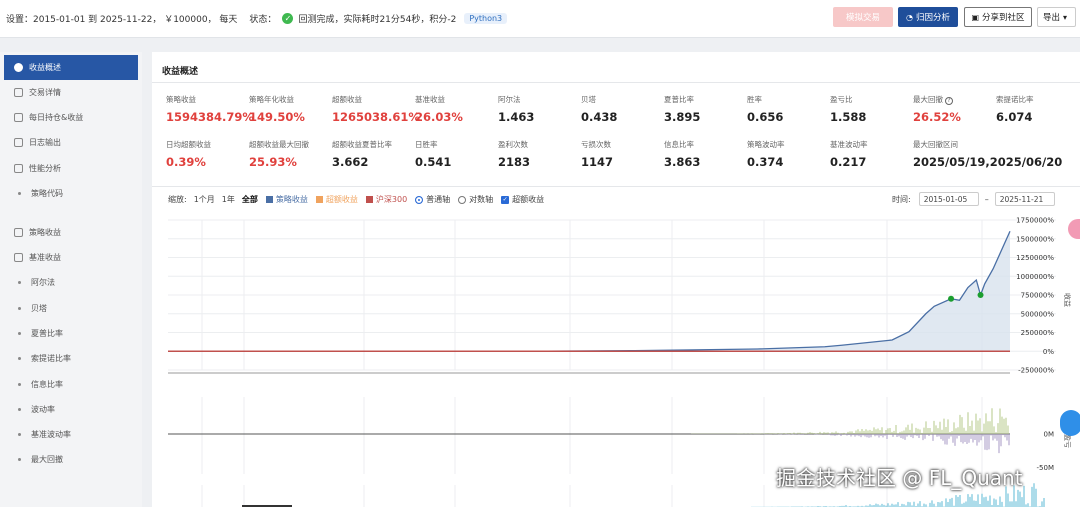  I want to click on chat-support-button, so click(1070, 423).